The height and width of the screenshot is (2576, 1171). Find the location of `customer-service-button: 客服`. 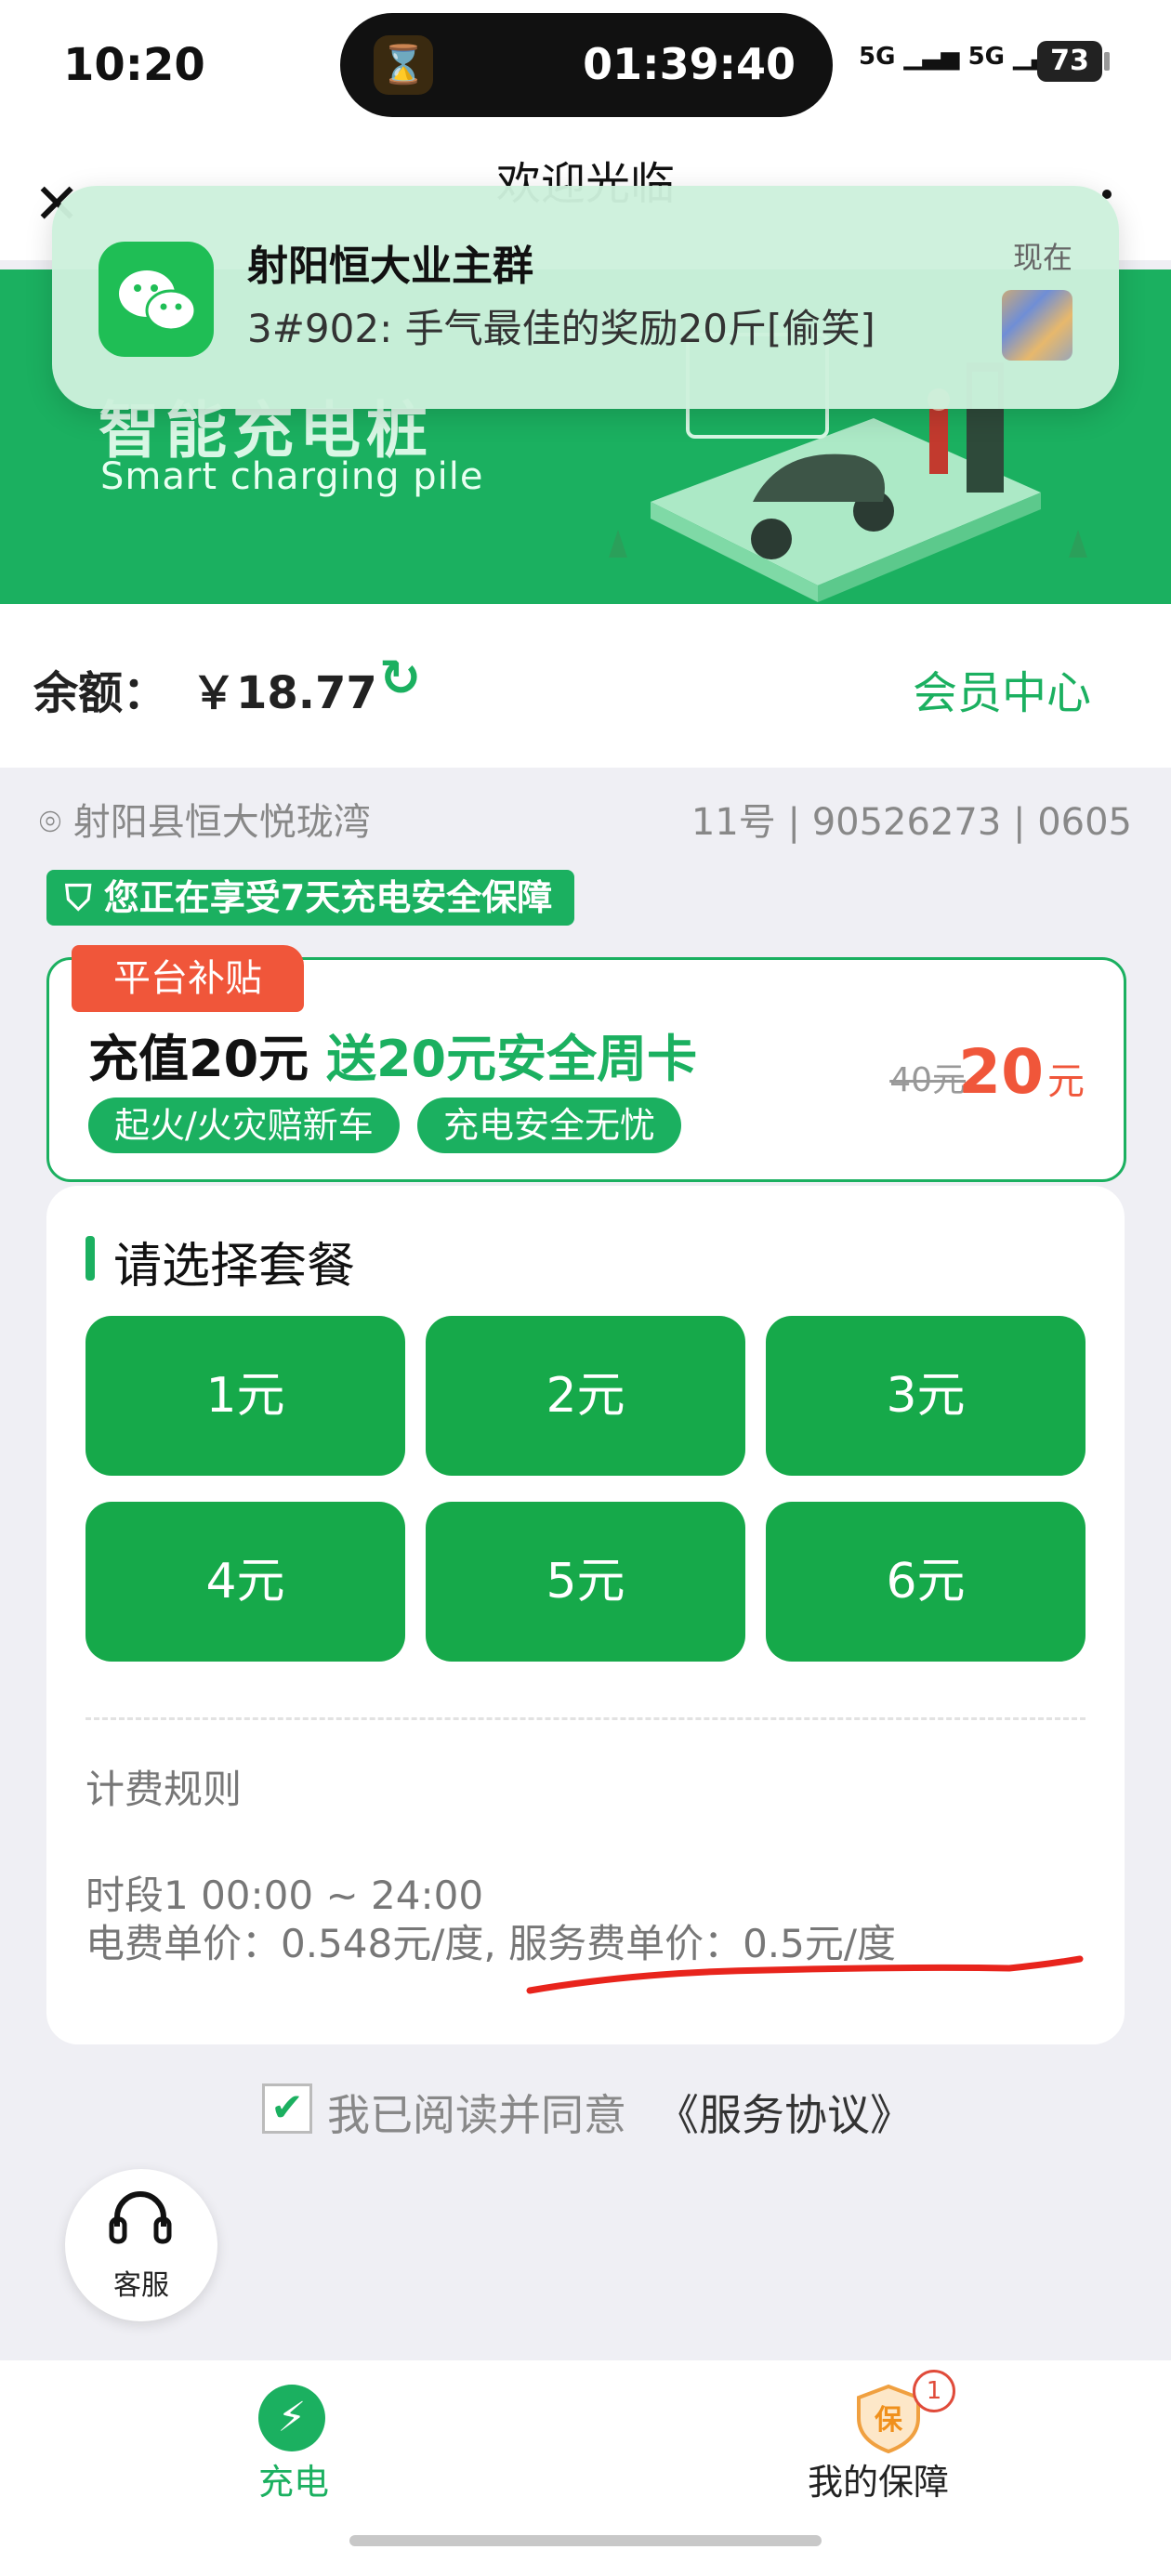

customer-service-button: 客服 is located at coordinates (141, 2245).